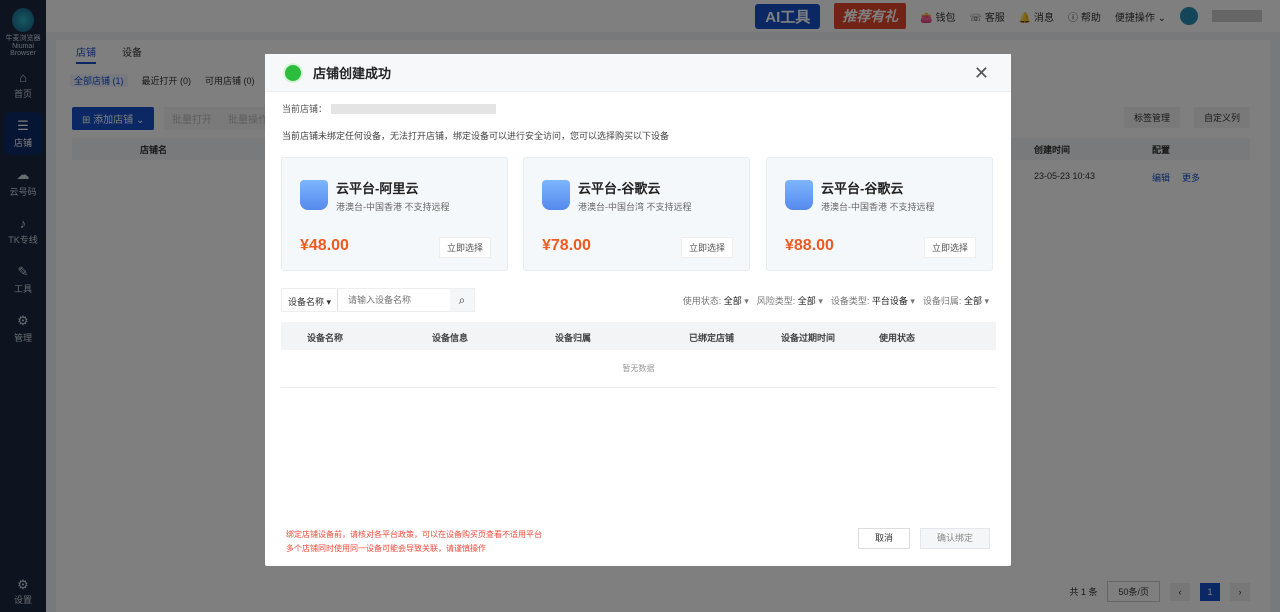 This screenshot has width=1280, height=612. Describe the element at coordinates (808, 338) in the screenshot. I see `col-expiry: 设备过期时间` at that location.